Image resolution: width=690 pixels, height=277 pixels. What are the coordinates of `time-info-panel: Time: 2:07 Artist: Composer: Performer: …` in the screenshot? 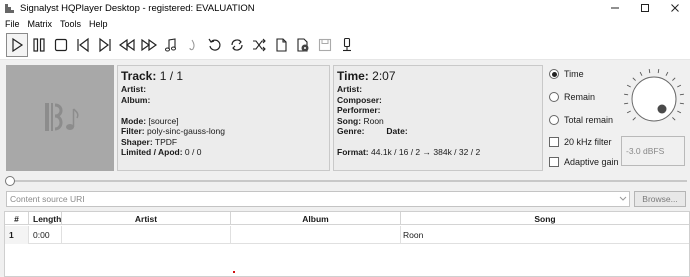 It's located at (438, 118).